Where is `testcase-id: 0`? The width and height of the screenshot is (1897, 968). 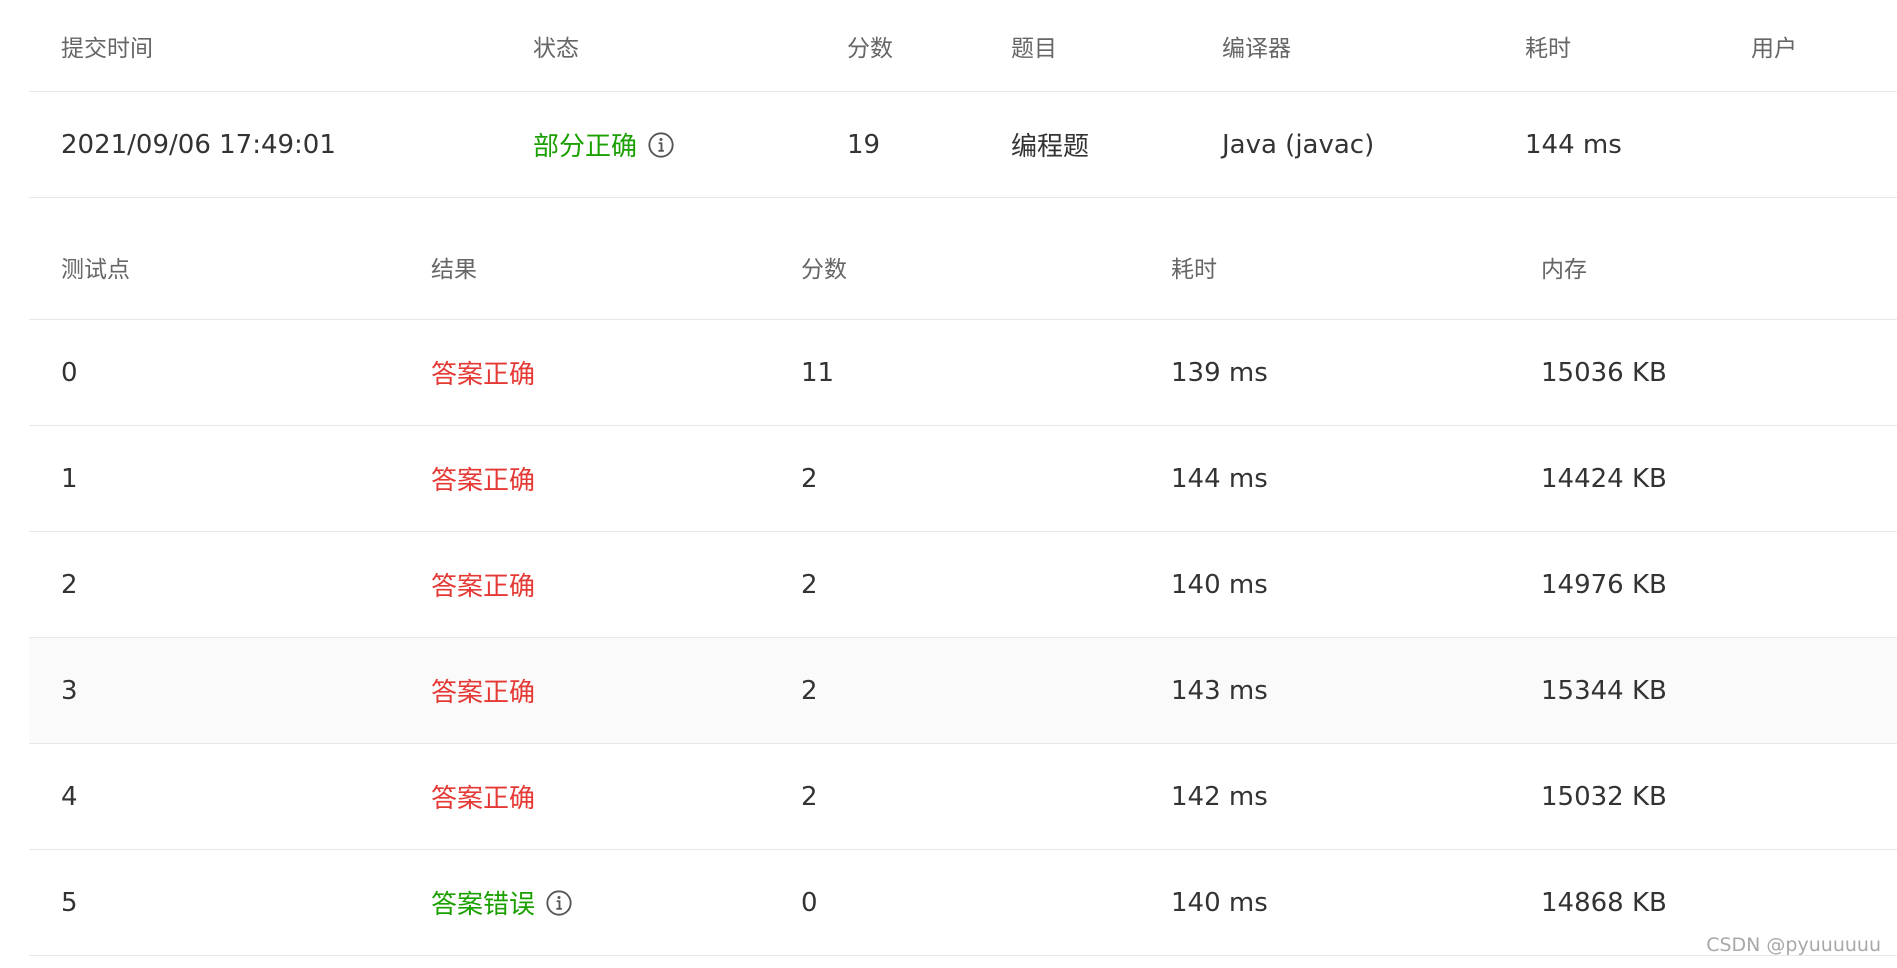
testcase-id: 0 is located at coordinates (69, 372).